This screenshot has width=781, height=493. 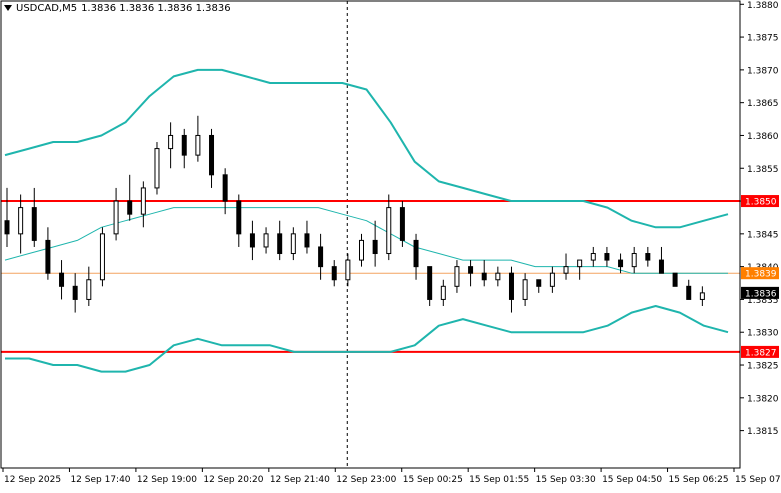 What do you see at coordinates (761, 353) in the screenshot?
I see `lower-level-label-text: 1.3827` at bounding box center [761, 353].